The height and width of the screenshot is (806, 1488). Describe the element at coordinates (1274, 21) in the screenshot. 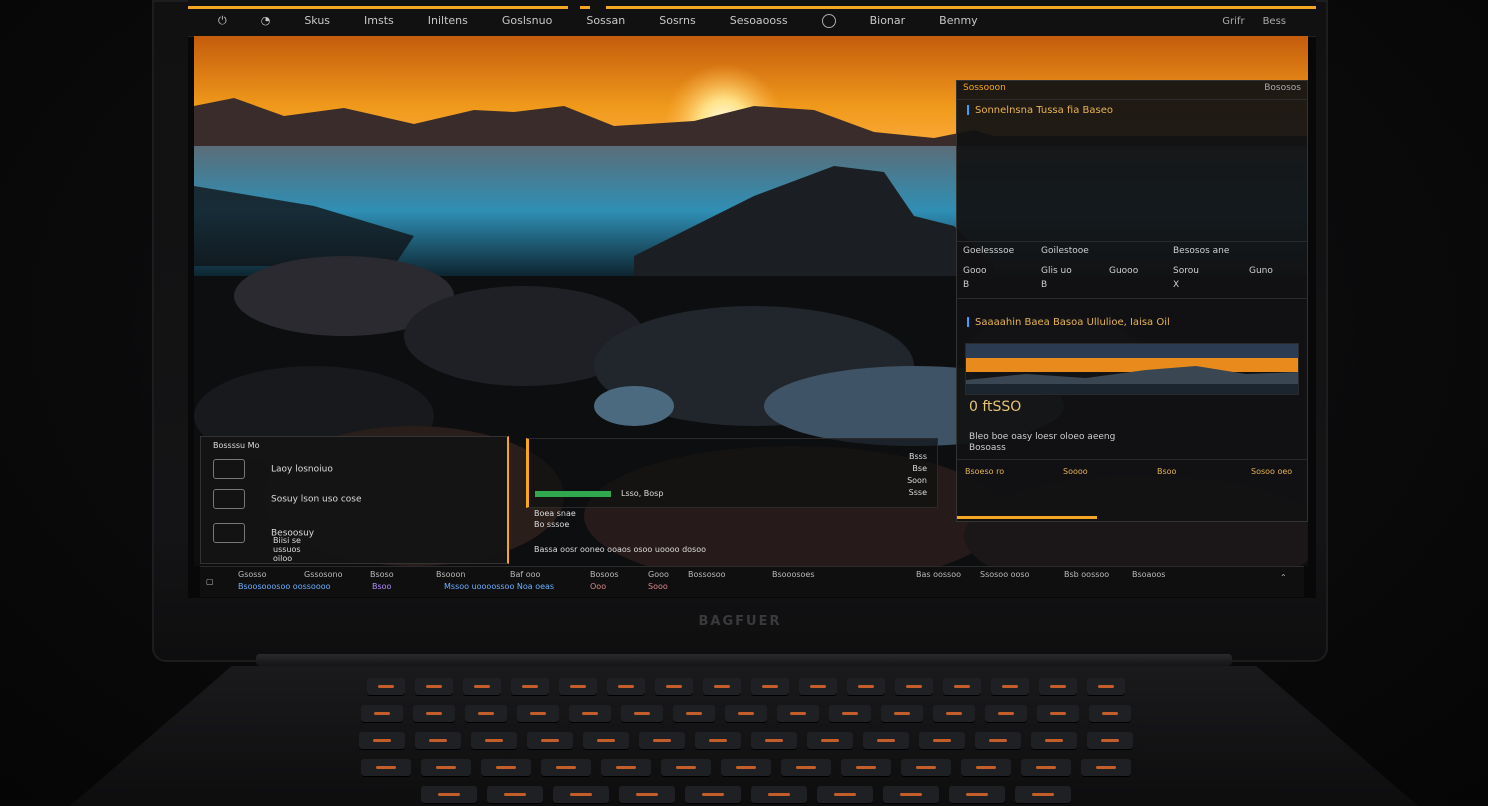

I see `topbar-right-item: Bess` at that location.